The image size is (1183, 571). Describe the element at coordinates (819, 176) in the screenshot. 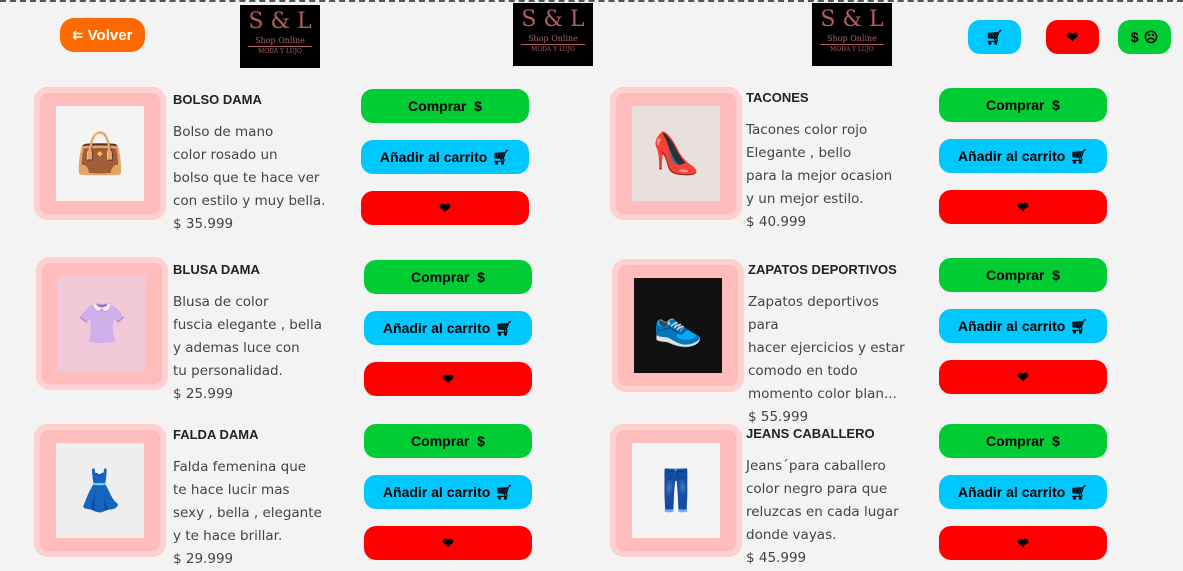

I see `desc-line: para la mejor ocasion` at that location.